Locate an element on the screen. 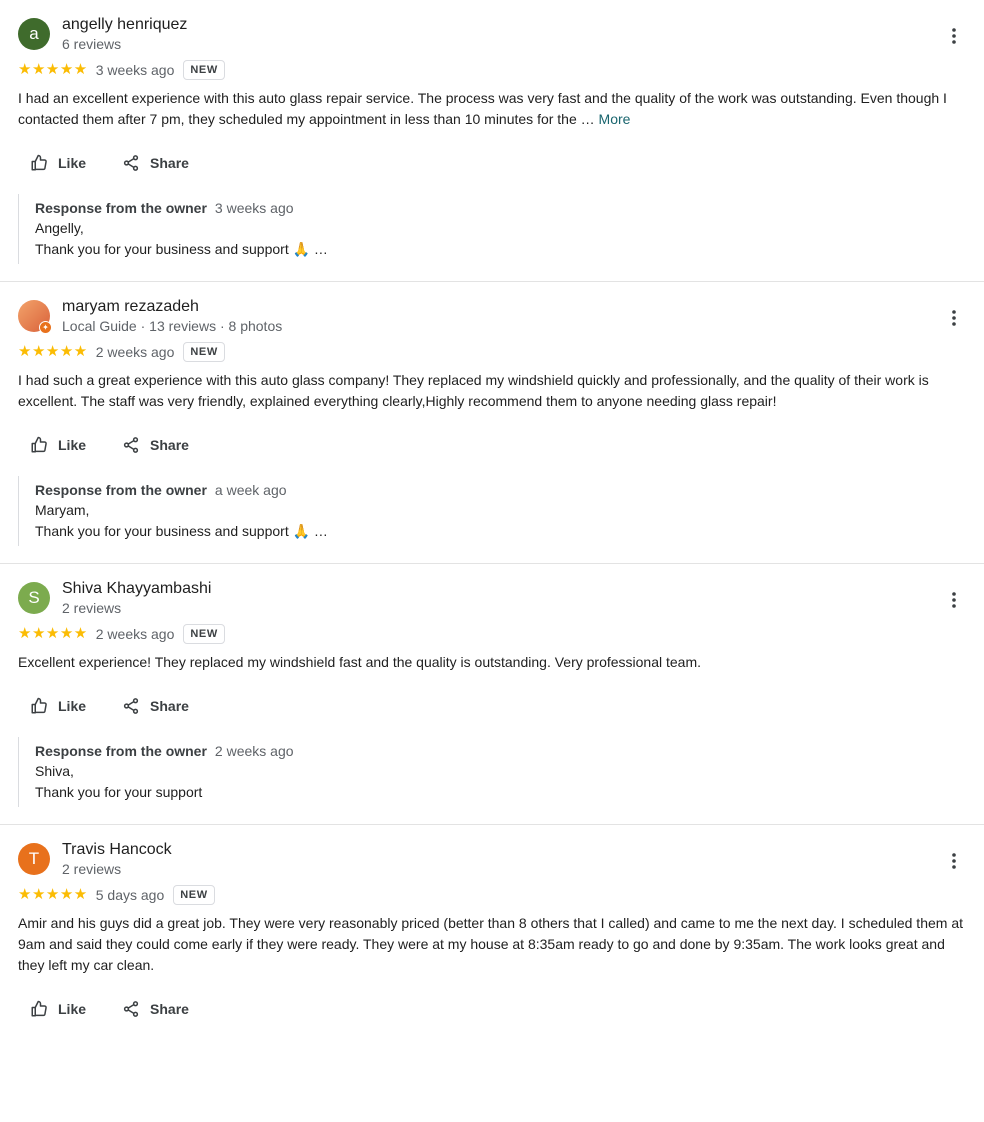 This screenshot has height=1122, width=984. more-link: More is located at coordinates (615, 119).